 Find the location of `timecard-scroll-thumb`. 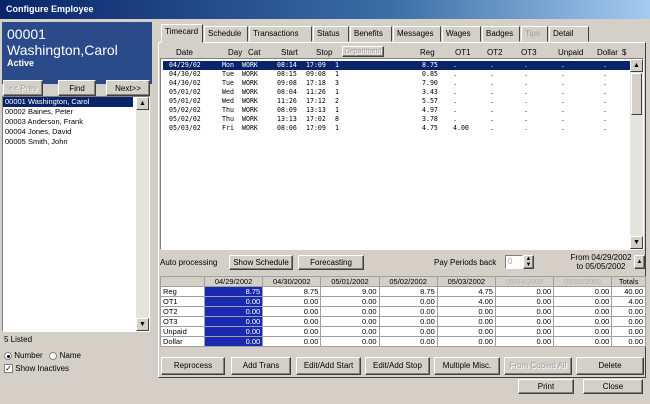

timecard-scroll-thumb is located at coordinates (636, 94).